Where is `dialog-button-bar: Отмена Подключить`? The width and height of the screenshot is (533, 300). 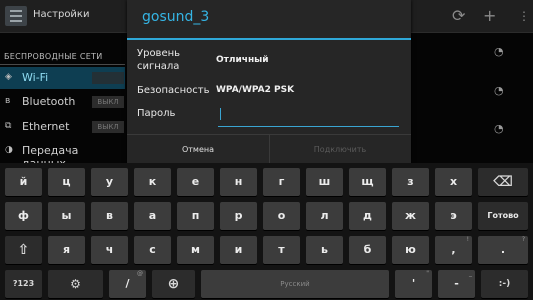 dialog-button-bar: Отмена Подключить is located at coordinates (269, 149).